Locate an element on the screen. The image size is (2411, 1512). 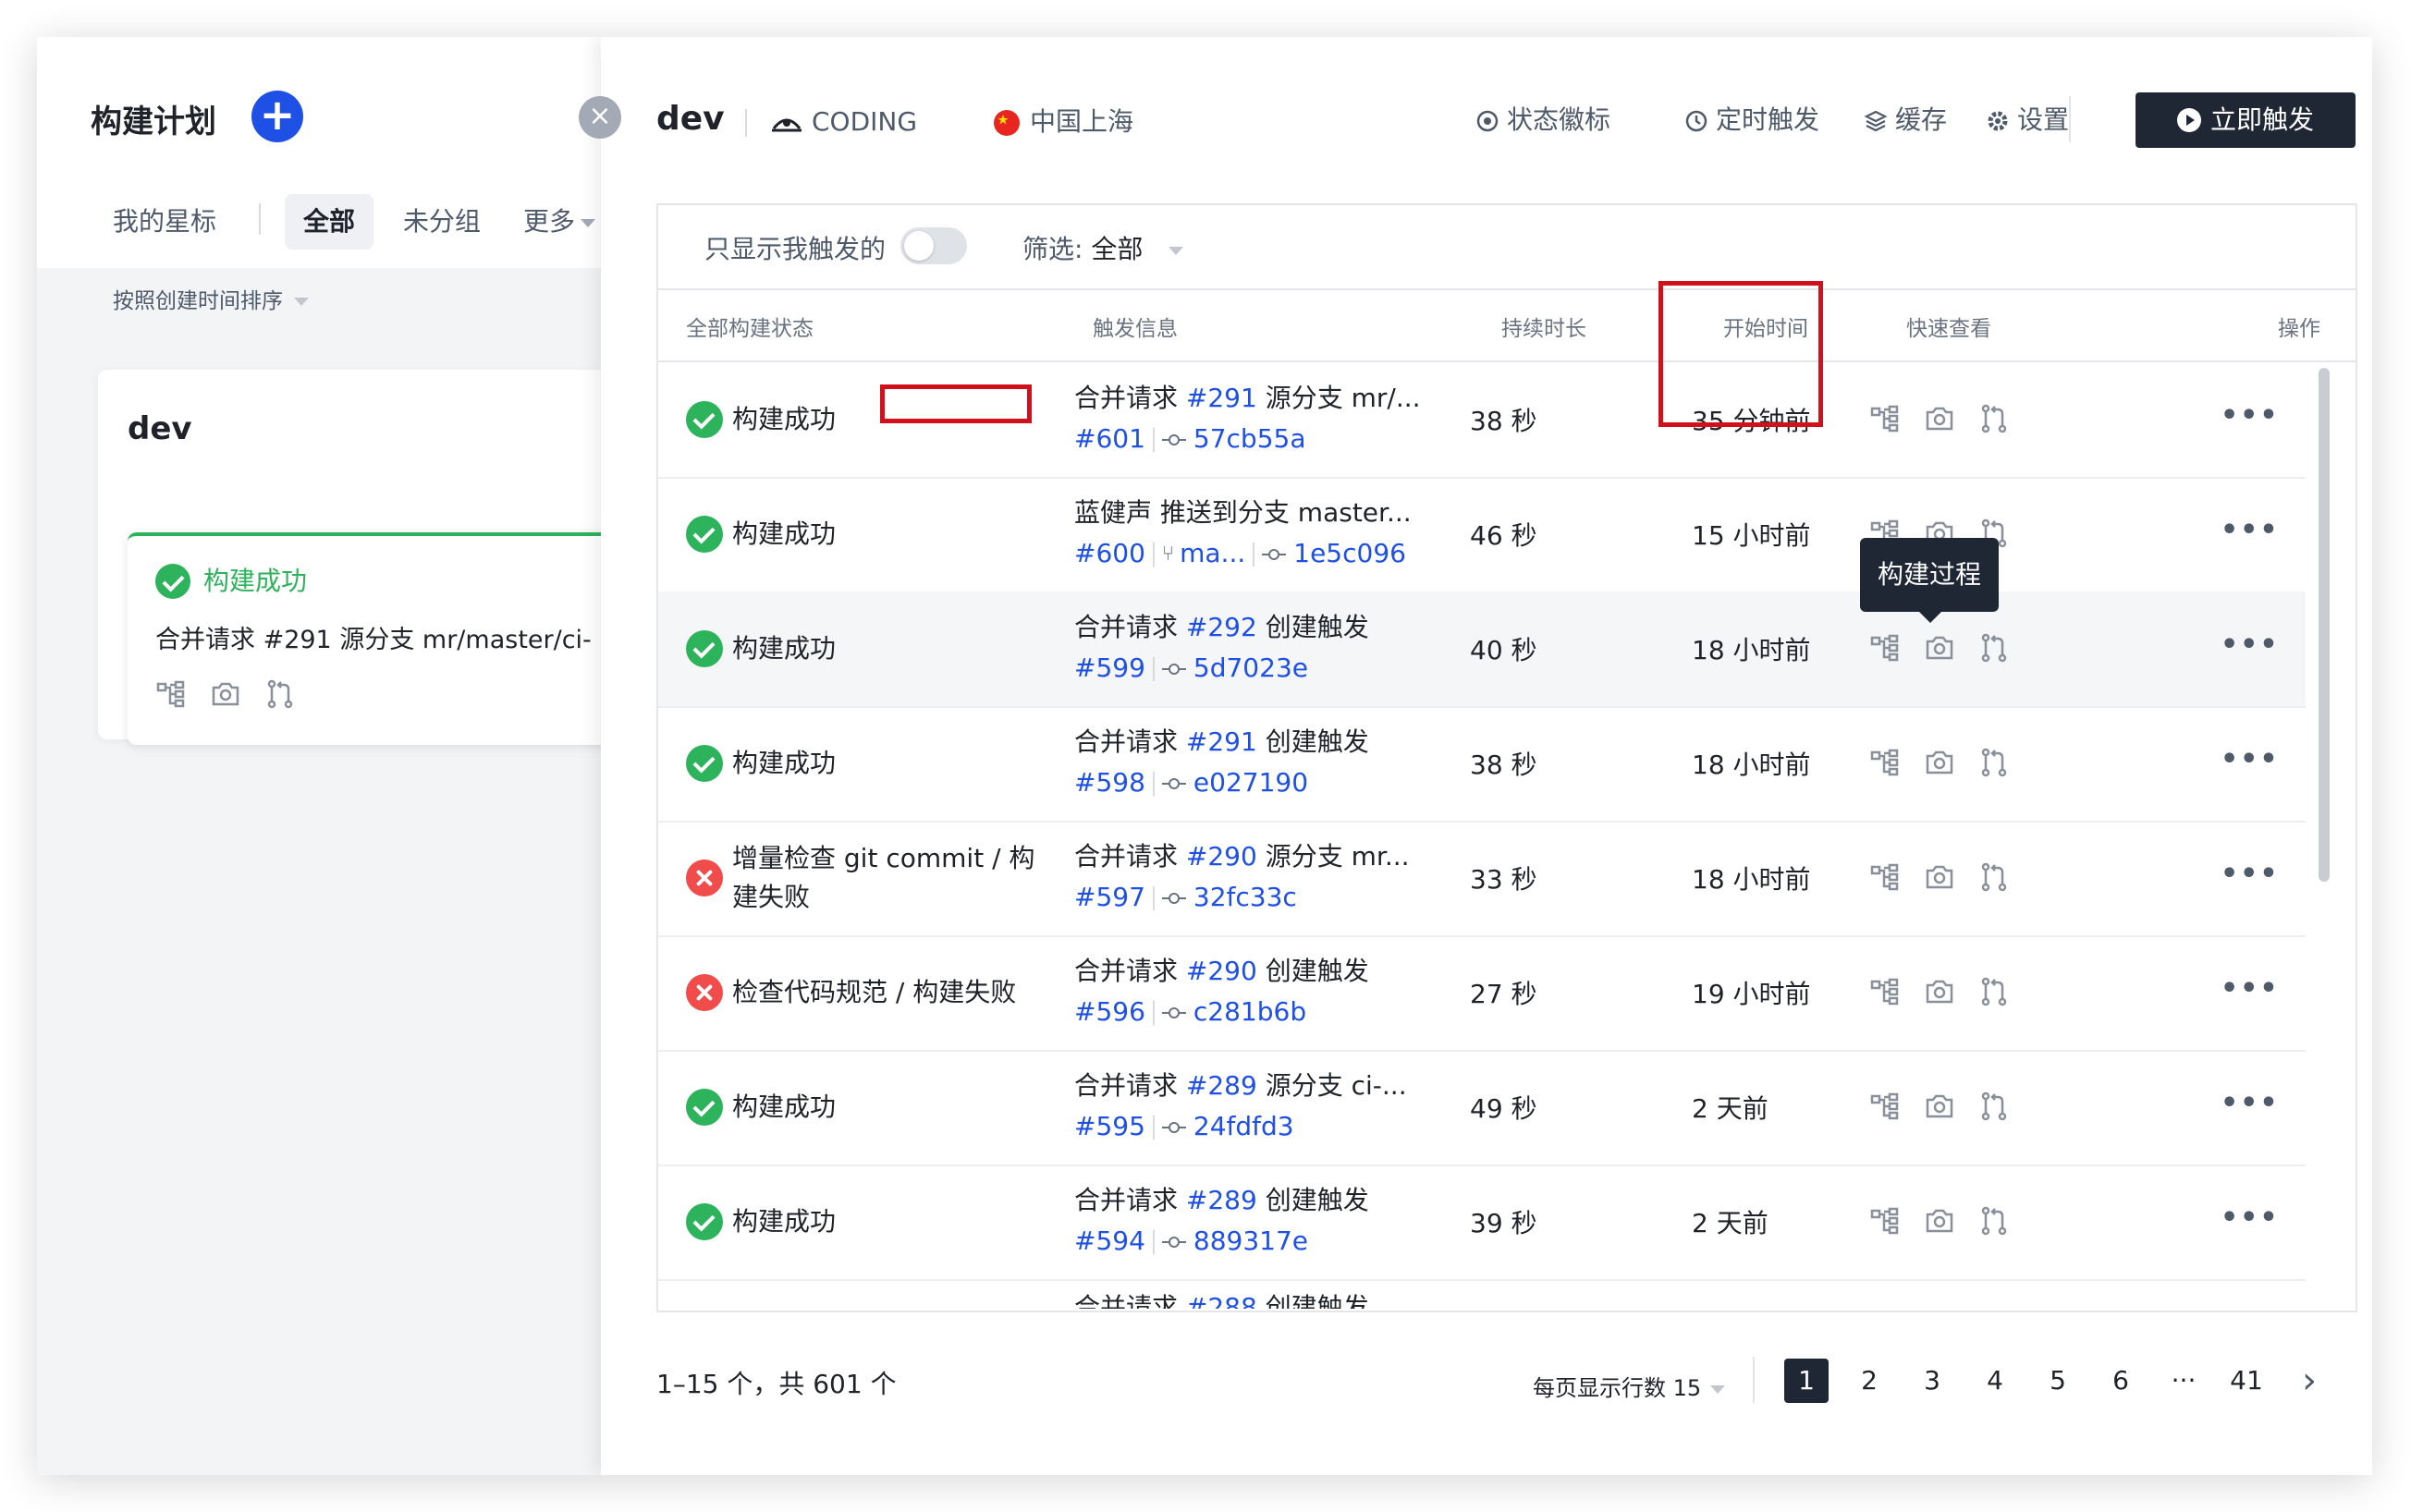
tab-starred: 我的星标 is located at coordinates (164, 222).